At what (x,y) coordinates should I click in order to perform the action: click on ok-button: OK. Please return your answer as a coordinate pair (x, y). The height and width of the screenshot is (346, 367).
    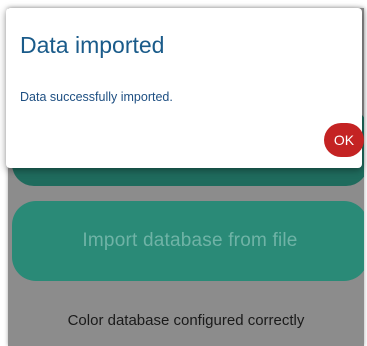
    Looking at the image, I should click on (344, 140).